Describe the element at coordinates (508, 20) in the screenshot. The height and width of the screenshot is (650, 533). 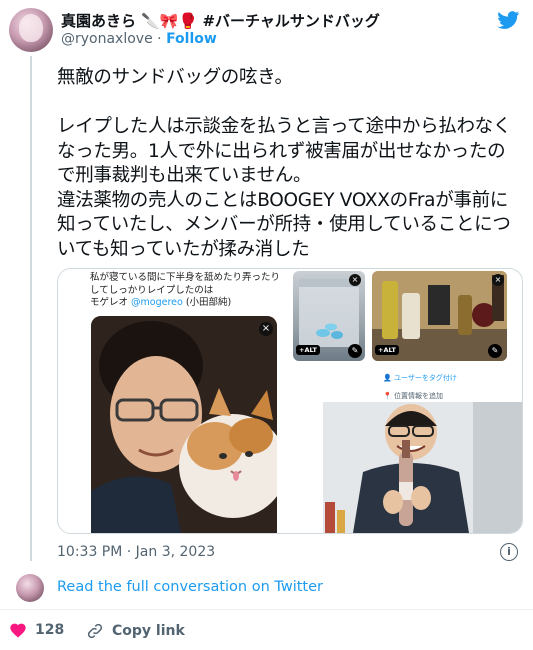
I see `twitter-bird-icon` at that location.